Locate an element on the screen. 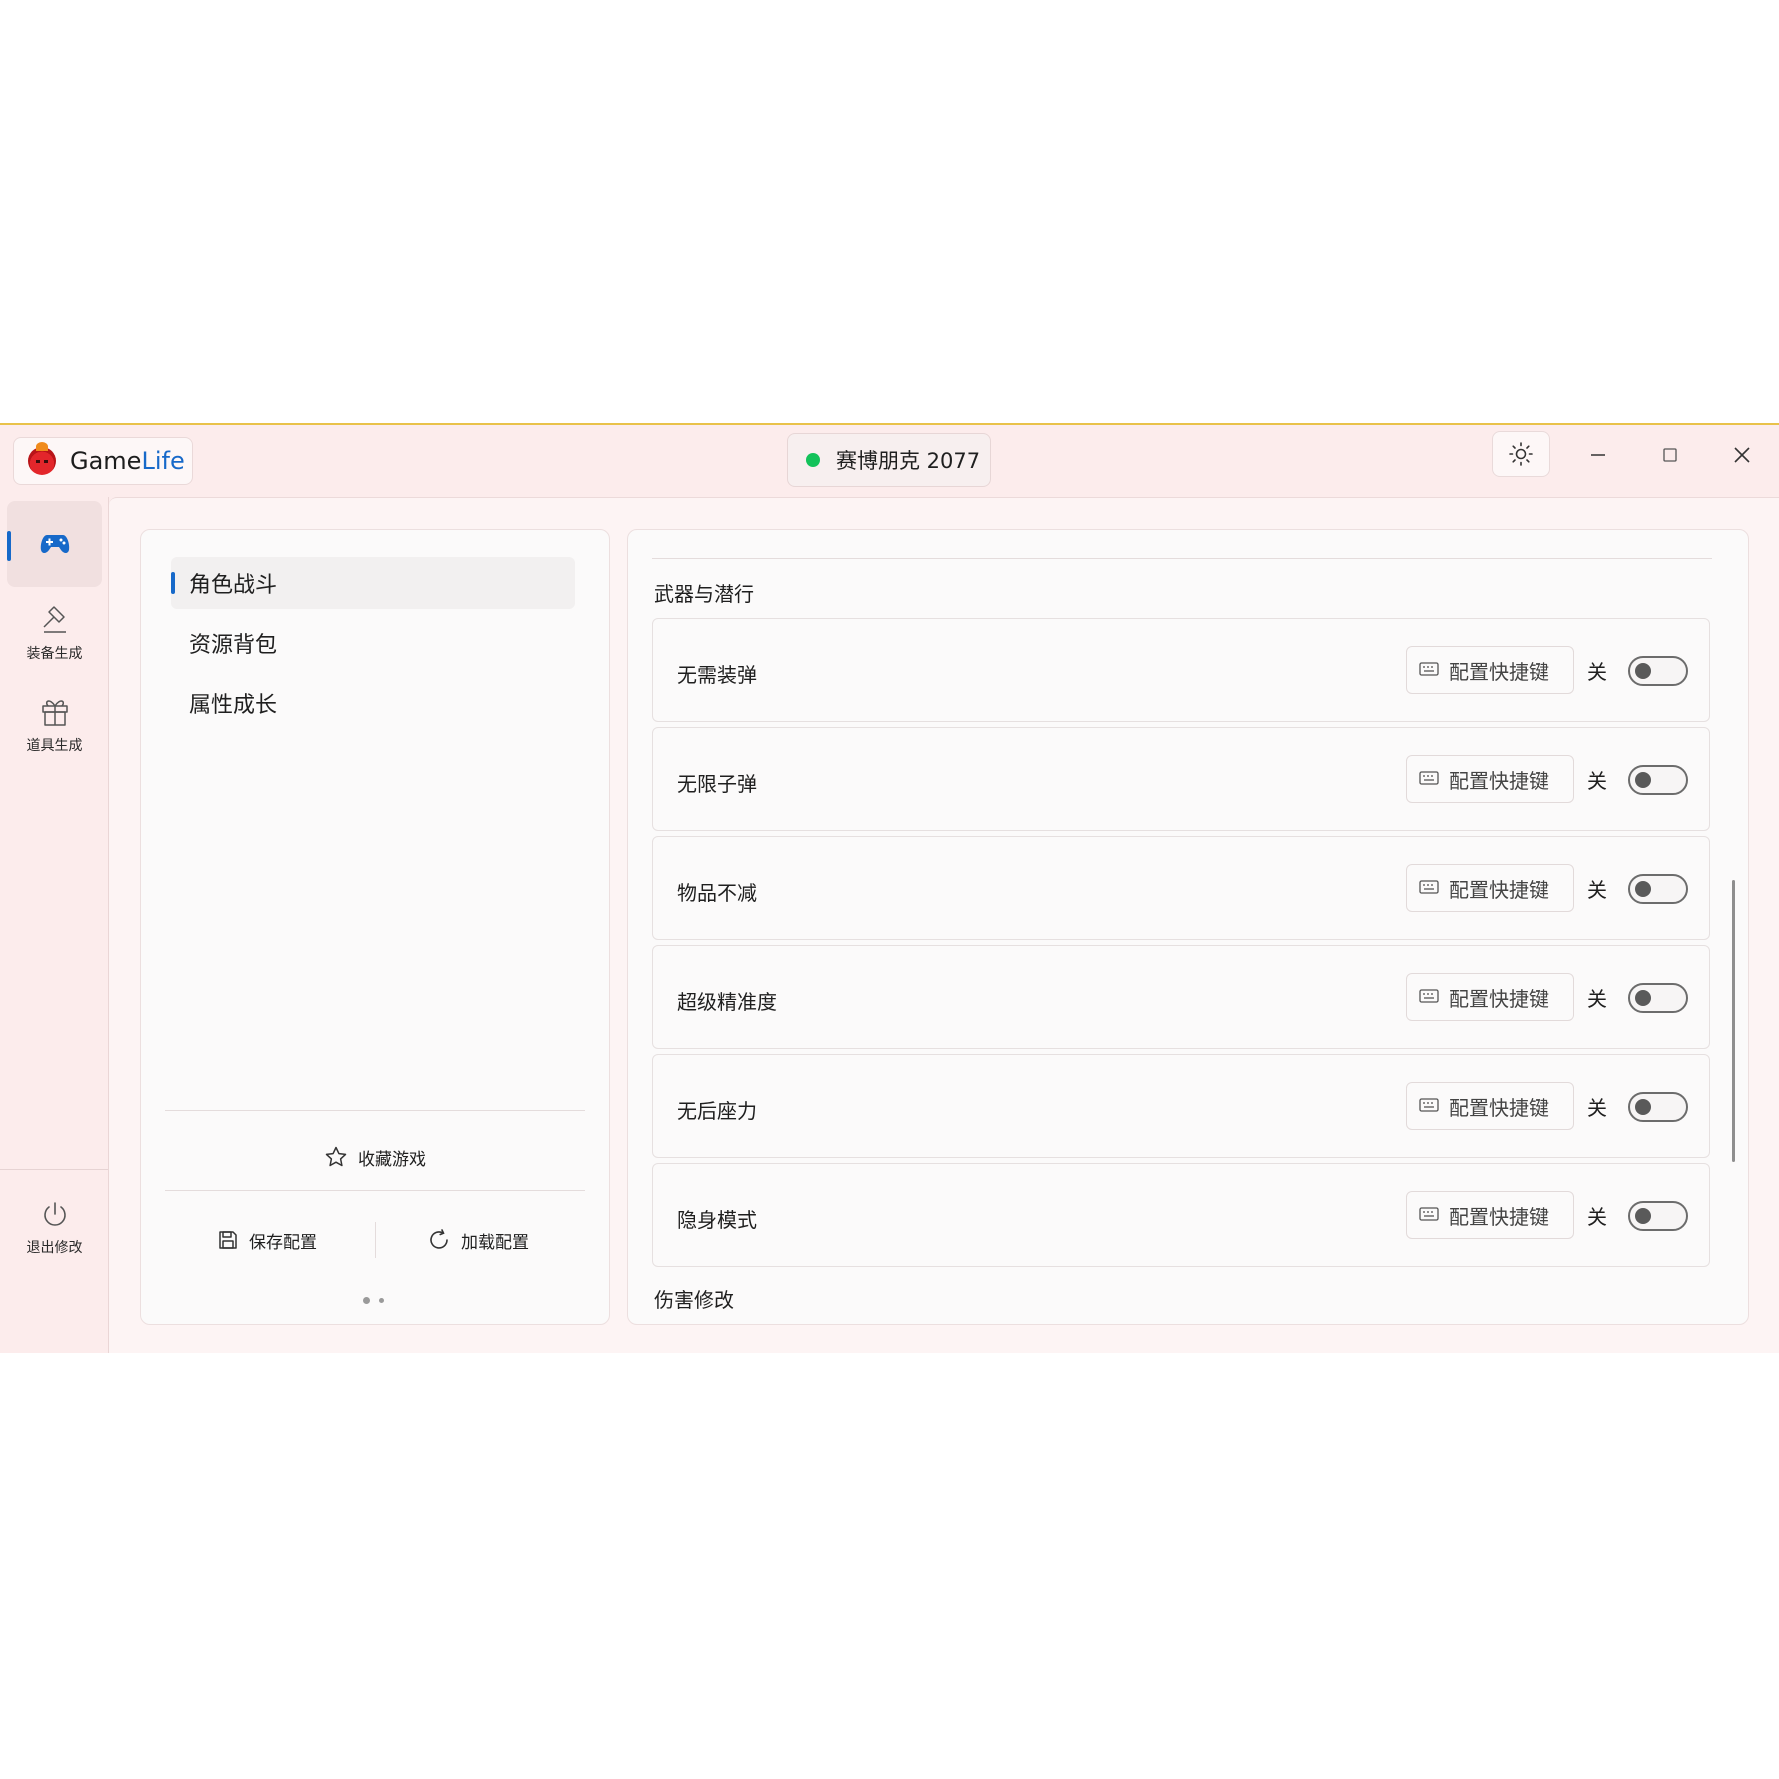 The image size is (1779, 1779). load-config-button: 加载配置 is located at coordinates (478, 1240).